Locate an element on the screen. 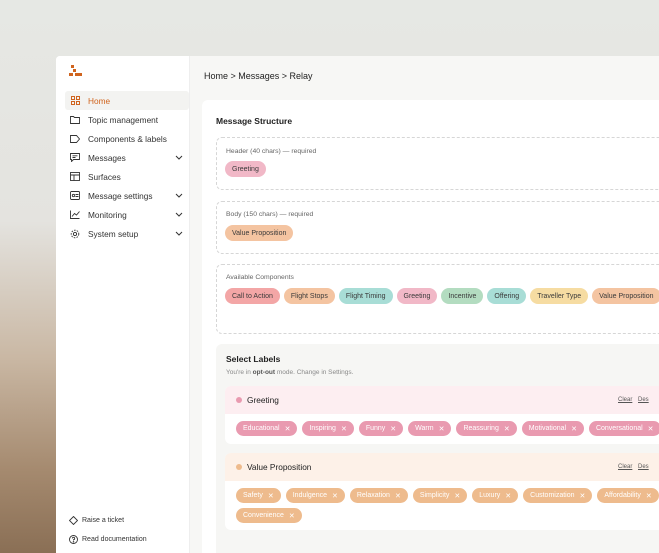 The height and width of the screenshot is (553, 659). label-chip-text: Customization is located at coordinates (552, 495).